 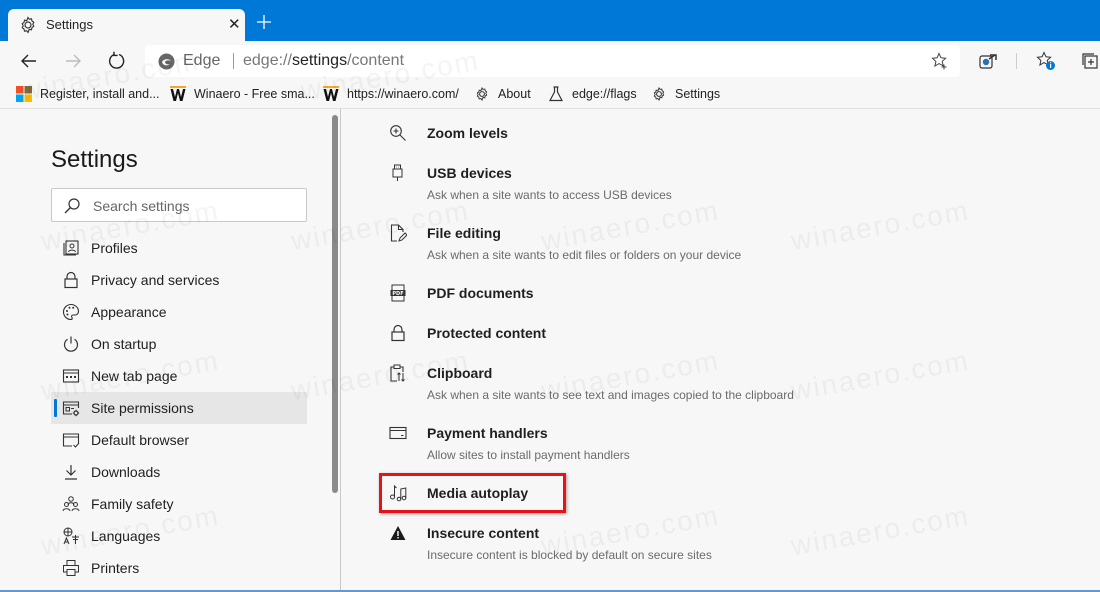 I want to click on ie-mode-icon, so click(x=988, y=61).